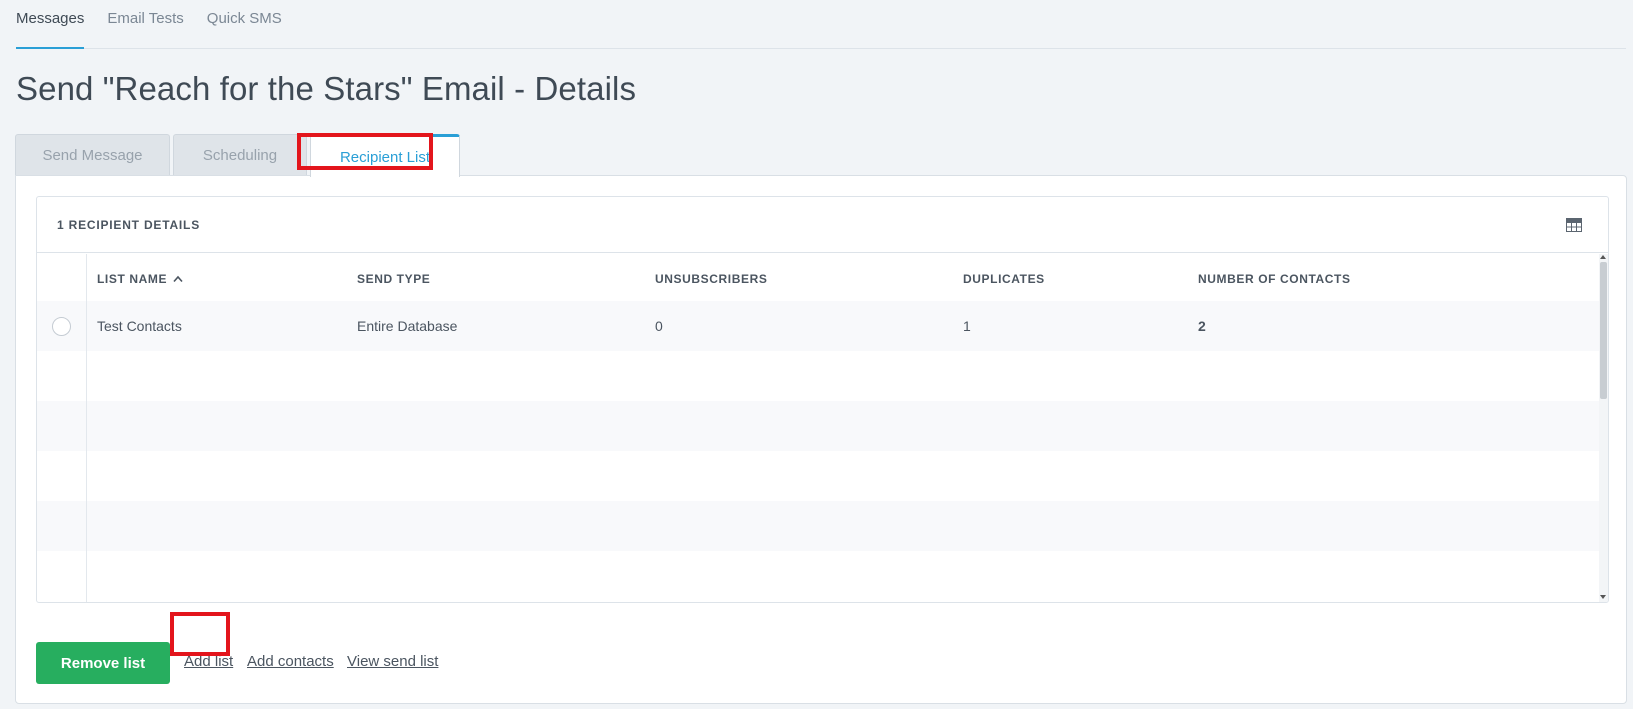 The image size is (1633, 709). What do you see at coordinates (967, 326) in the screenshot?
I see `cell-duplicates: 1` at bounding box center [967, 326].